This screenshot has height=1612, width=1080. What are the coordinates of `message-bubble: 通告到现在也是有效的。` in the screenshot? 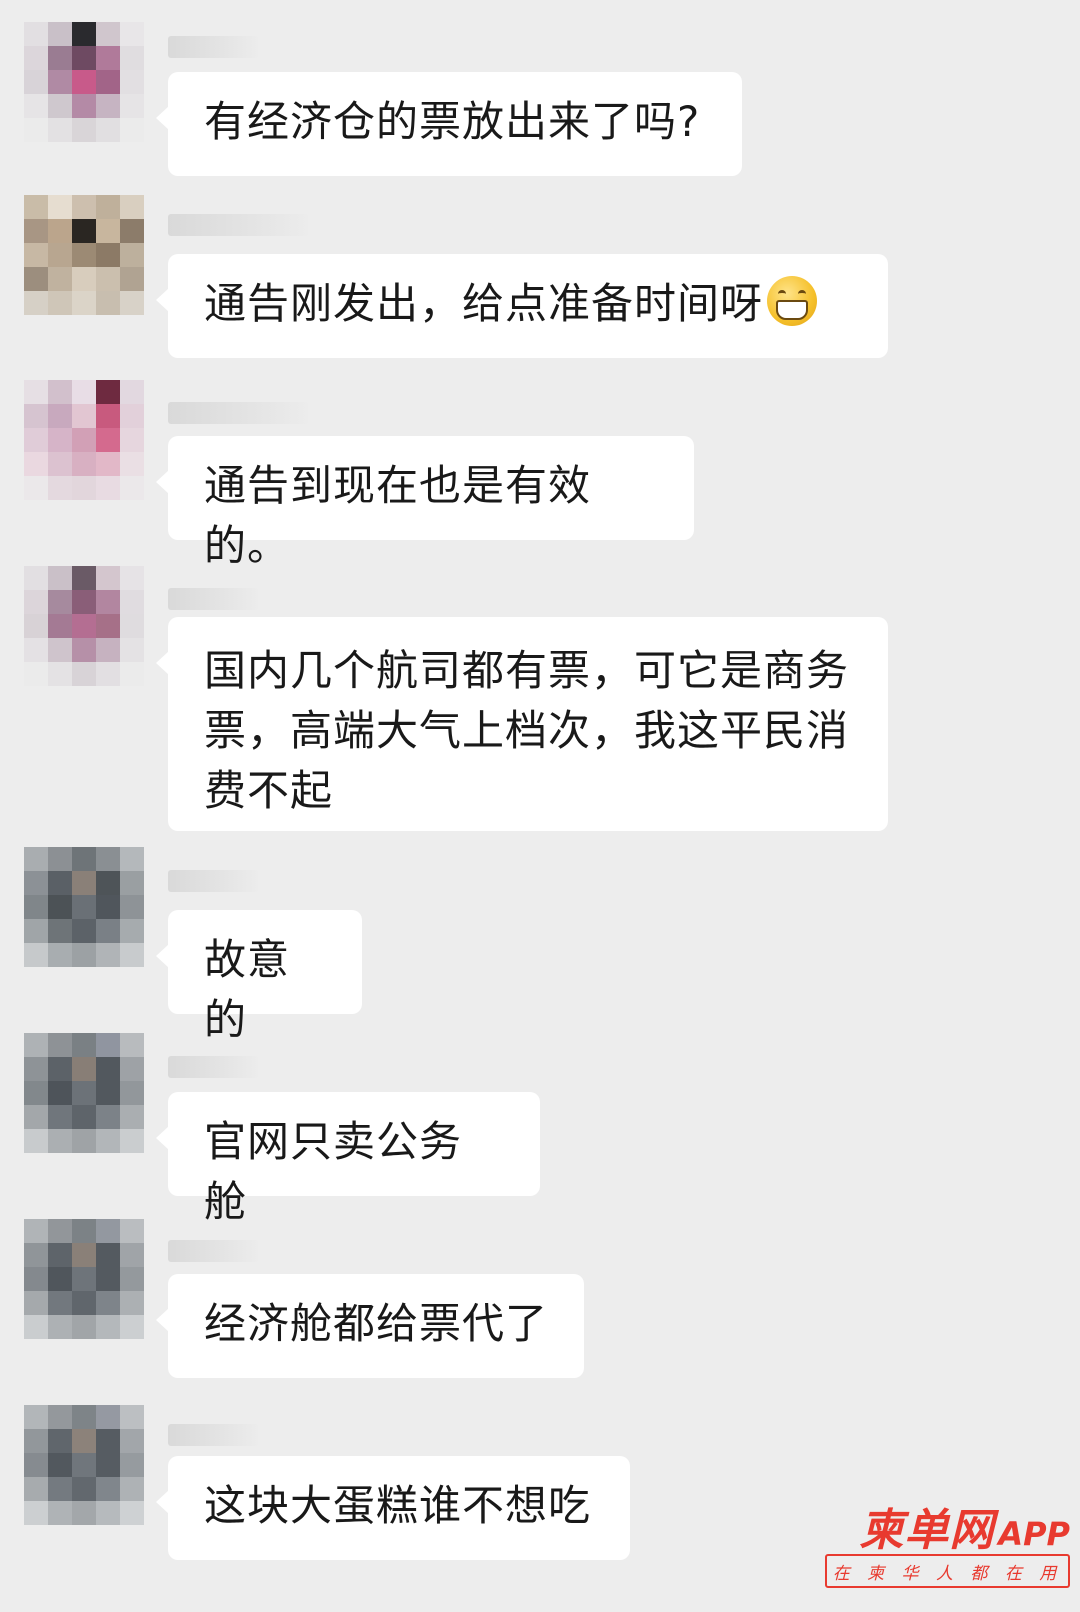 It's located at (425, 503).